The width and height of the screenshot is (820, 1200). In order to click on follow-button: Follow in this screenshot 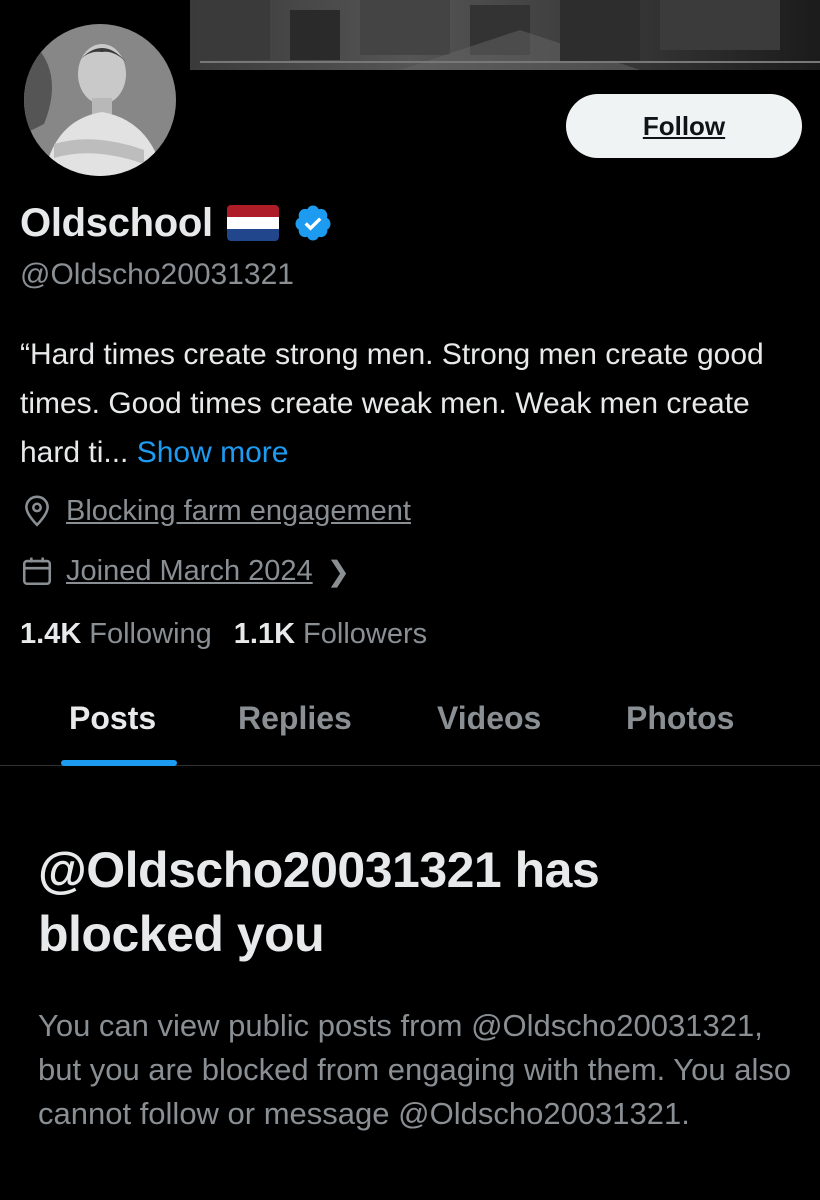, I will do `click(684, 126)`.